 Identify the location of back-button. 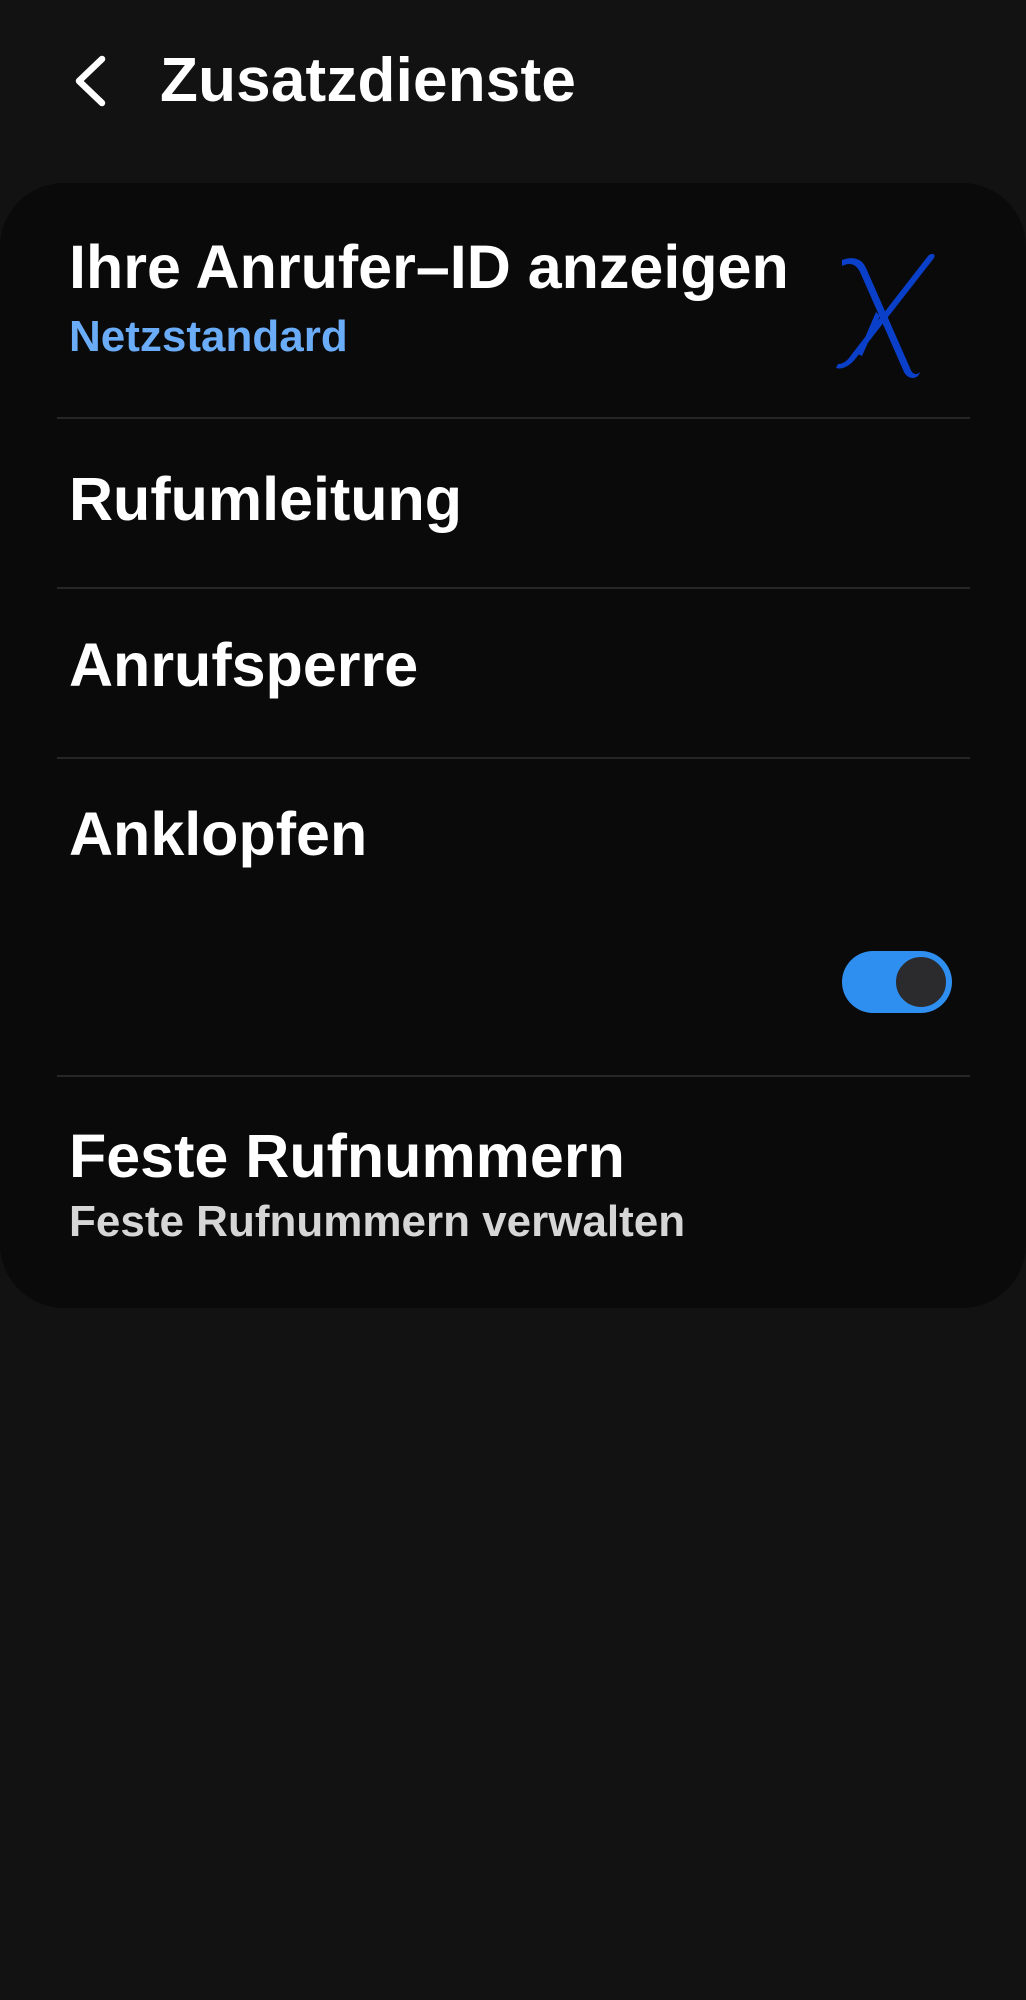
(90, 81).